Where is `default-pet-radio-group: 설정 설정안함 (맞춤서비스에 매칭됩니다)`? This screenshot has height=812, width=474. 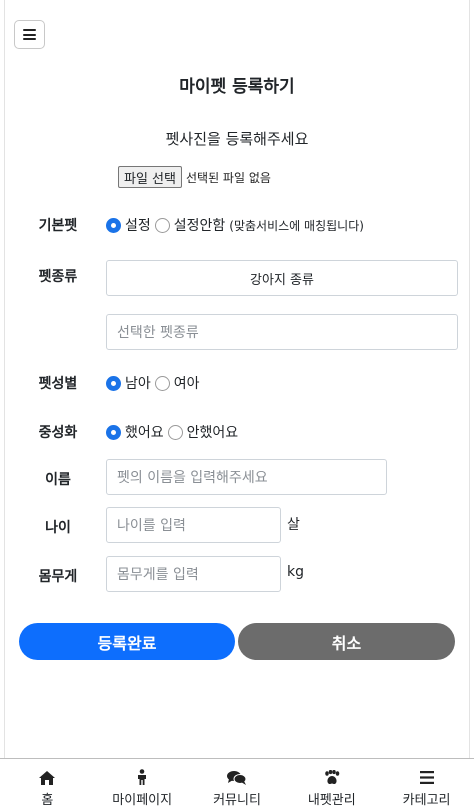
default-pet-radio-group: 설정 설정안함 (맞춤서비스에 매칭됩니다) is located at coordinates (235, 225).